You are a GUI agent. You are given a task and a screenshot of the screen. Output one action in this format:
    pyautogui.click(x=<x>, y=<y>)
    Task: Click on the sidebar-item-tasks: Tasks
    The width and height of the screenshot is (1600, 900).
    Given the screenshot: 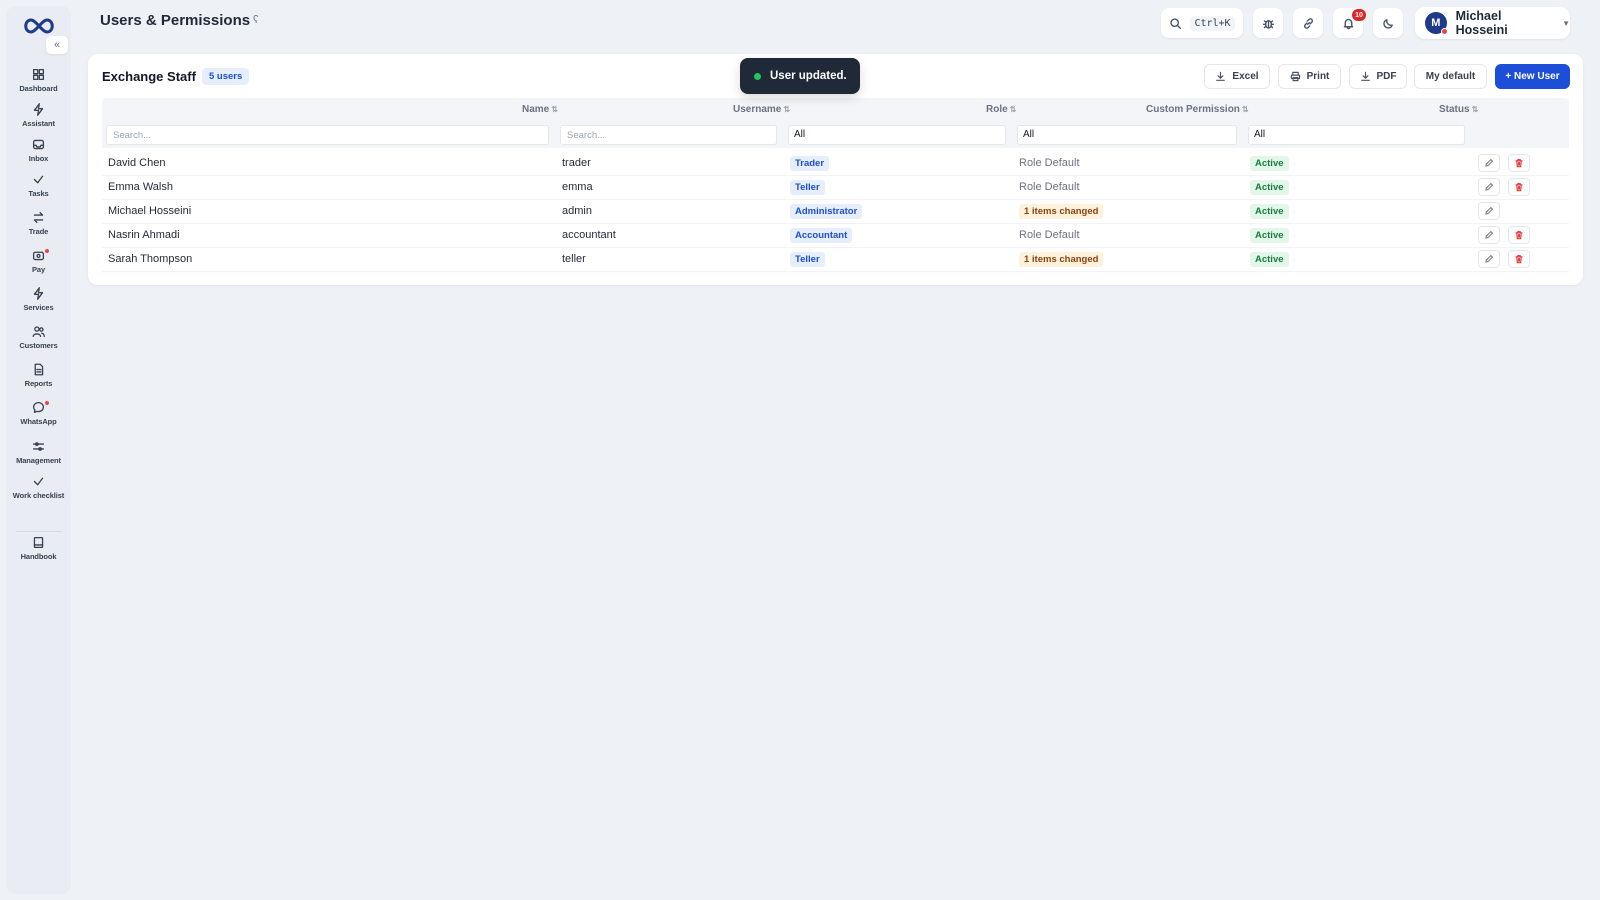 What is the action you would take?
    pyautogui.click(x=38, y=191)
    